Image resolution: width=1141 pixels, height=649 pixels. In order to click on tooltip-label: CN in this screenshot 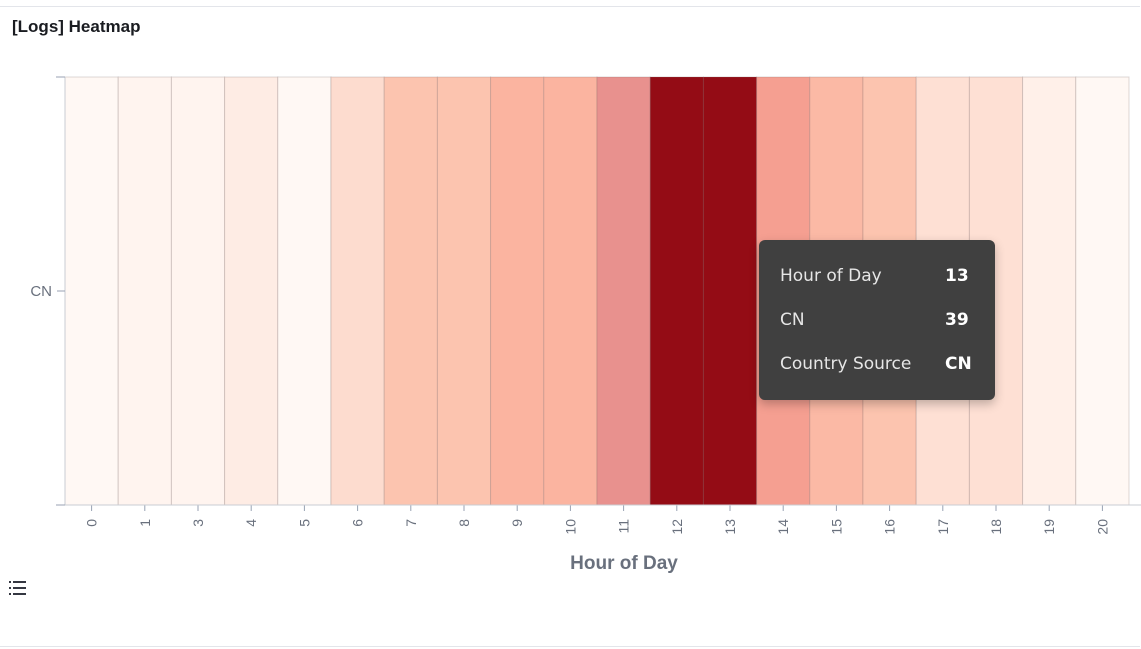, I will do `click(792, 320)`.